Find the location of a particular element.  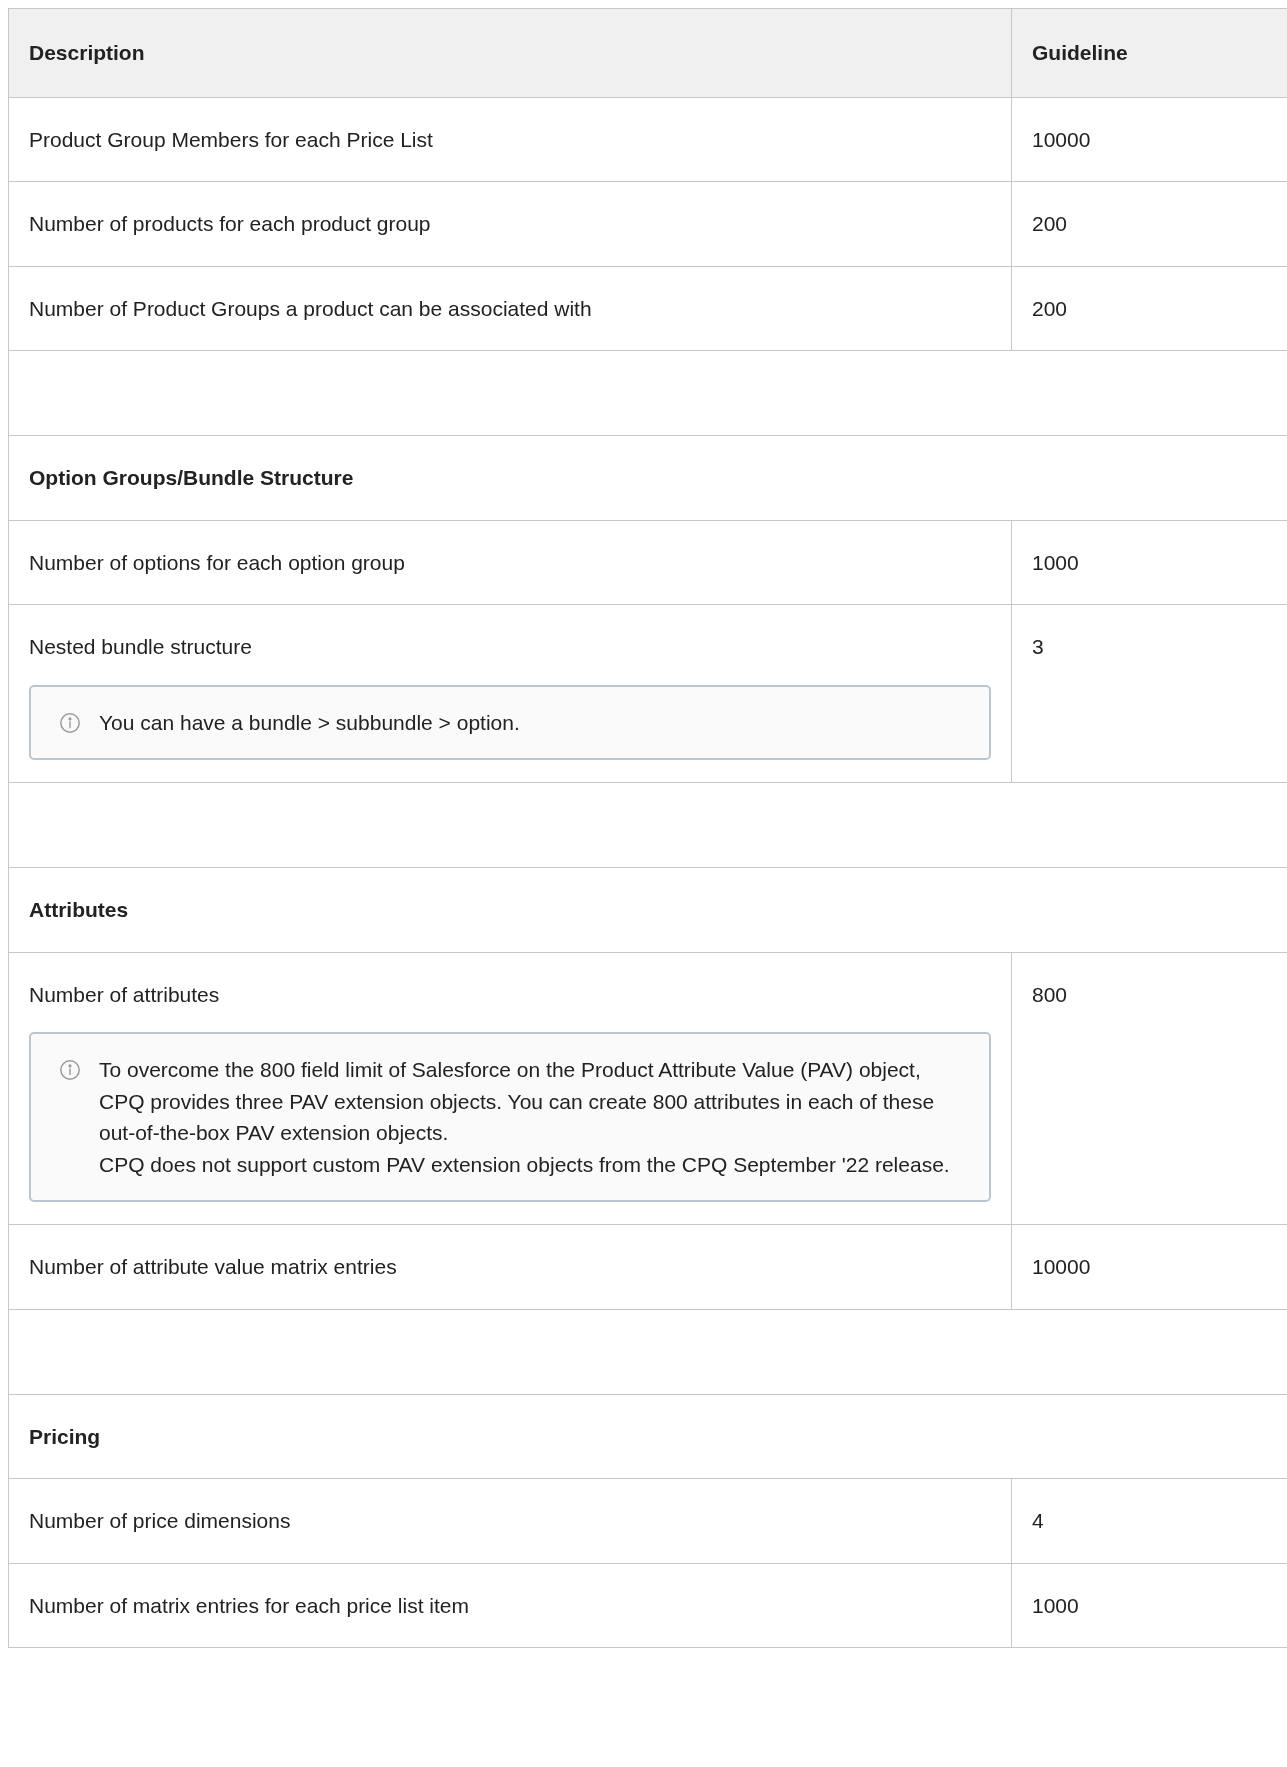

guideline-value: 4 is located at coordinates (1038, 1520).